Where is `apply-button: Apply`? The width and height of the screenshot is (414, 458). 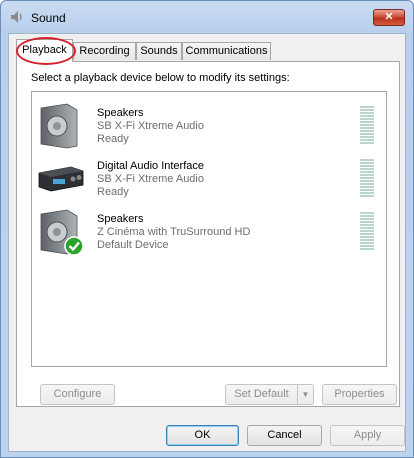
apply-button: Apply is located at coordinates (367, 435).